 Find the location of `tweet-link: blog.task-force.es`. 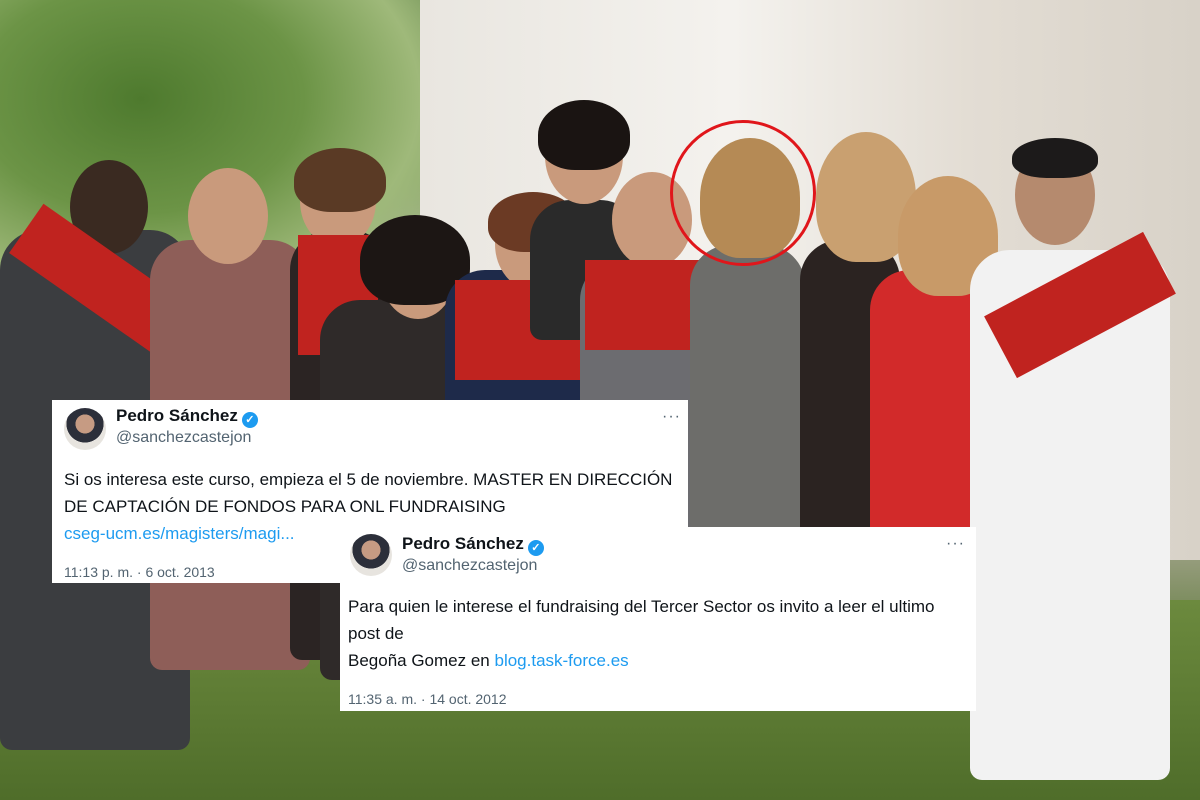

tweet-link: blog.task-force.es is located at coordinates (561, 660).